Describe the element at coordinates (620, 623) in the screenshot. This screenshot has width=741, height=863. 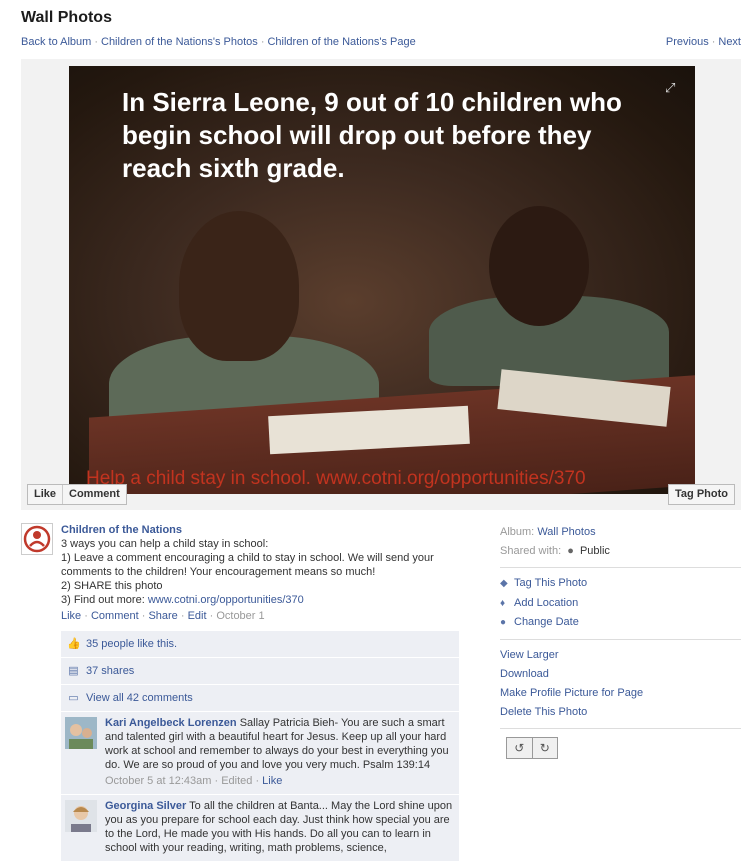
I see `change-date-row: ● Change Date` at that location.